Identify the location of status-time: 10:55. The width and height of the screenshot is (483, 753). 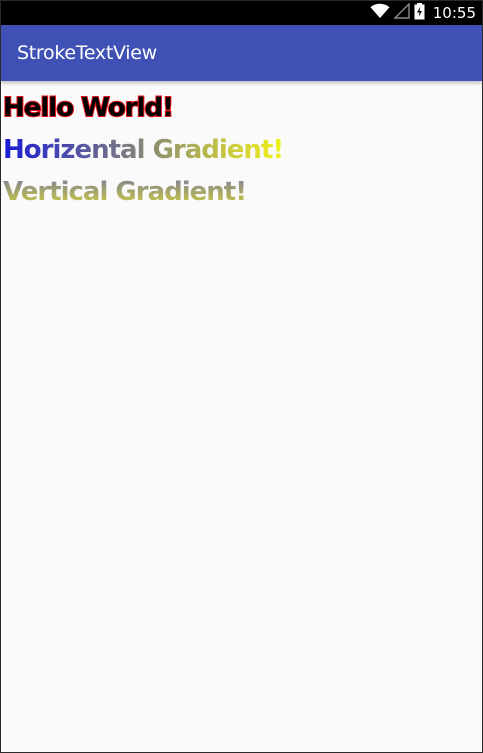
(454, 13).